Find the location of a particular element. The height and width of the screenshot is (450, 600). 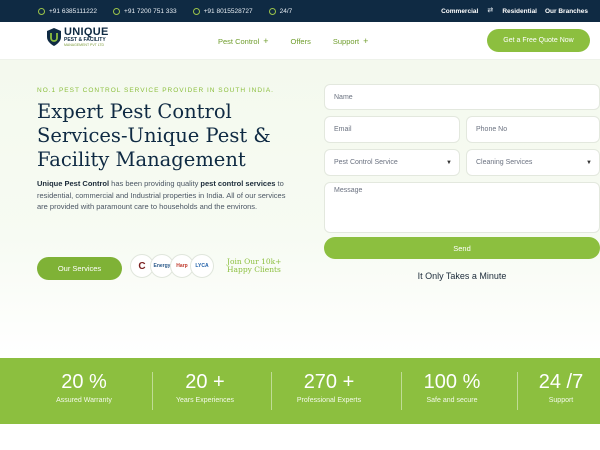

email-input: Email is located at coordinates (392, 129).